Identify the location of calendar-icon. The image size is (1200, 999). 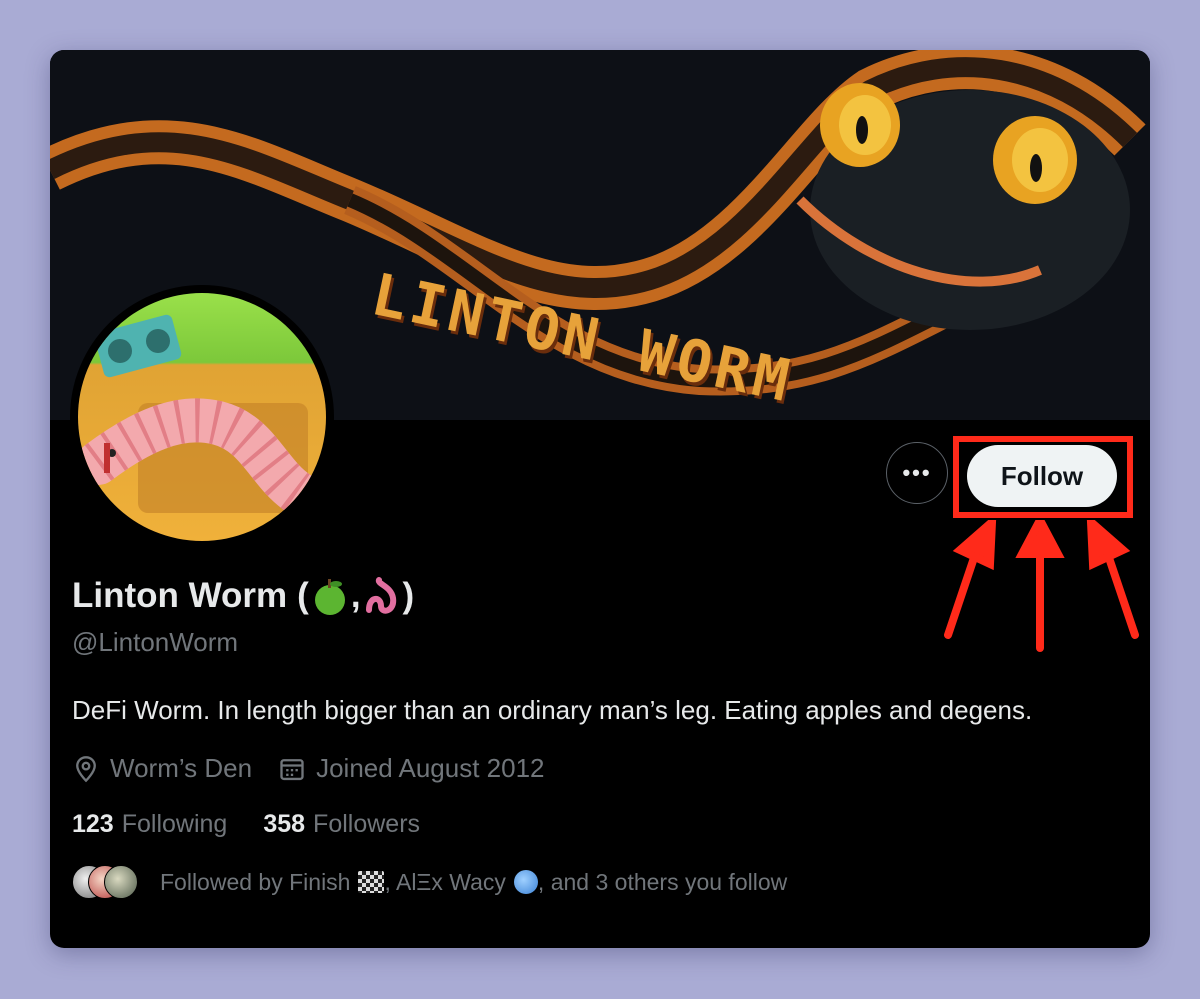
(292, 769).